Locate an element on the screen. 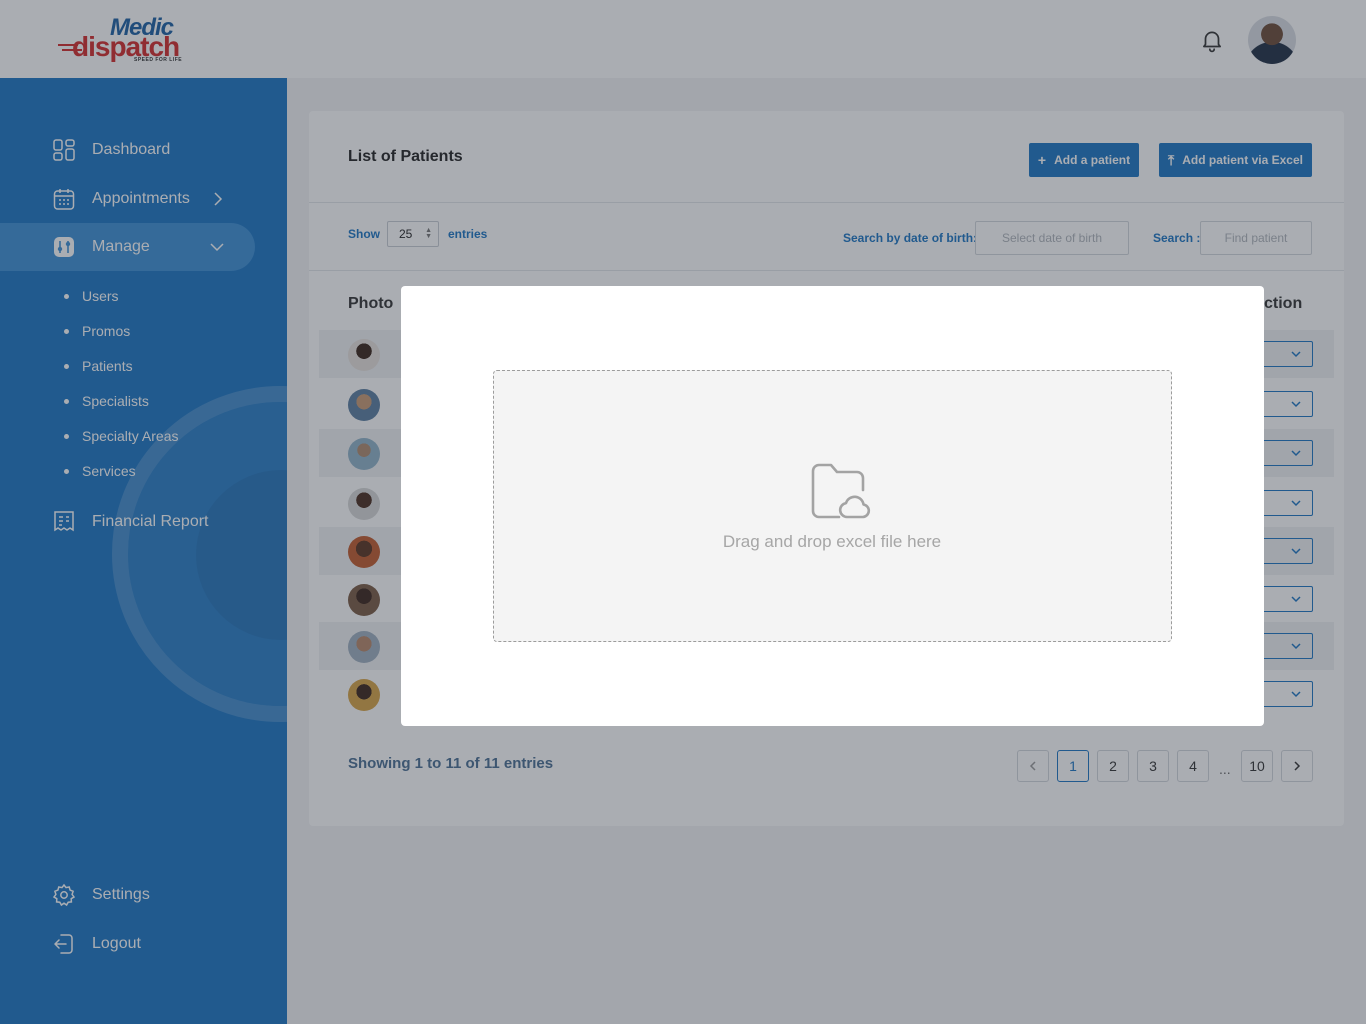  drop-instruction: Drag and drop excel file here is located at coordinates (832, 541).